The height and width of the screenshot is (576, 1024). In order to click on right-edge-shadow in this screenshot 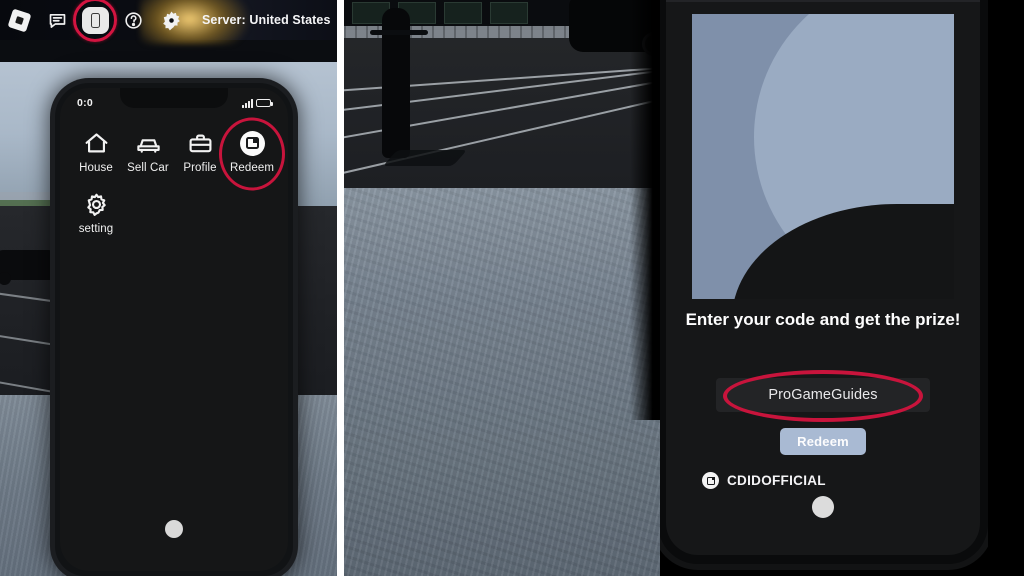, I will do `click(1006, 288)`.